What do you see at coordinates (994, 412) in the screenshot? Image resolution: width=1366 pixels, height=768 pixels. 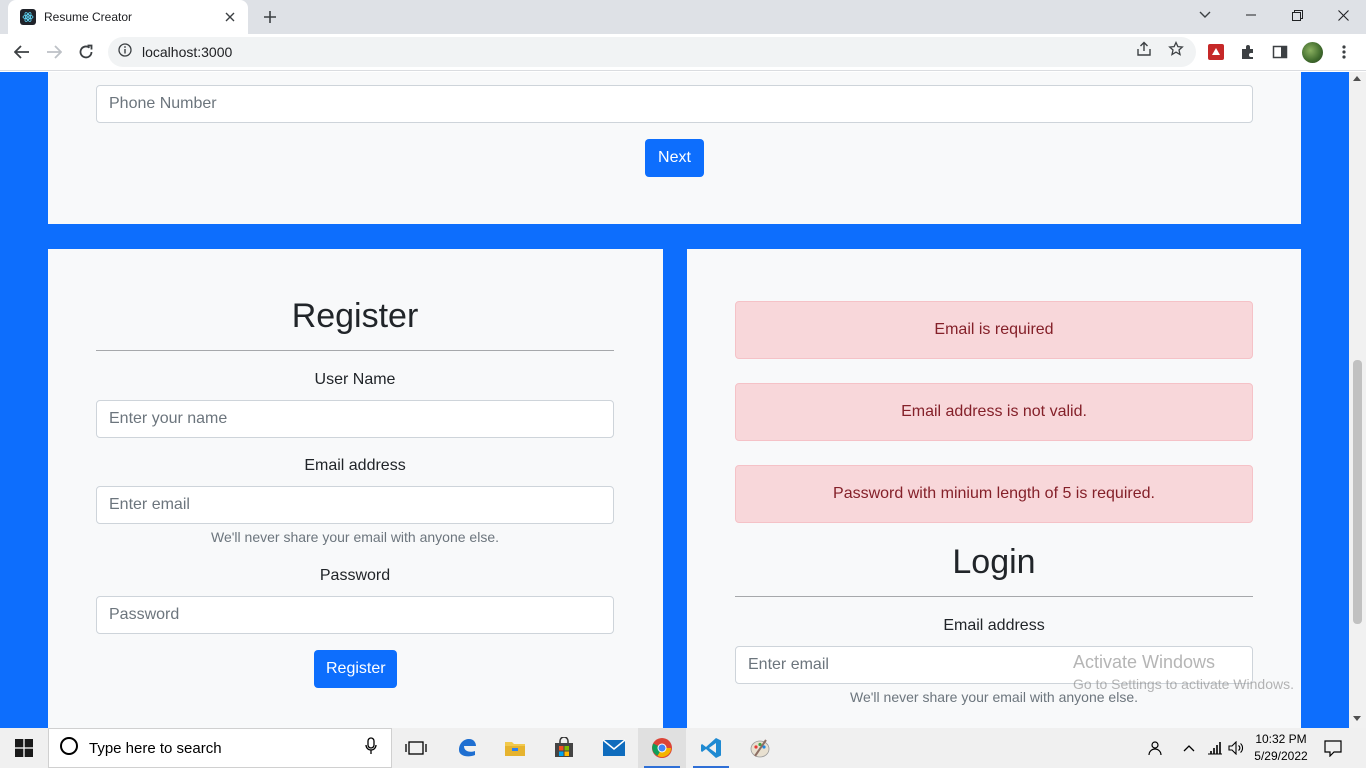 I see `alert-email-invalid: Email address is not valid.` at bounding box center [994, 412].